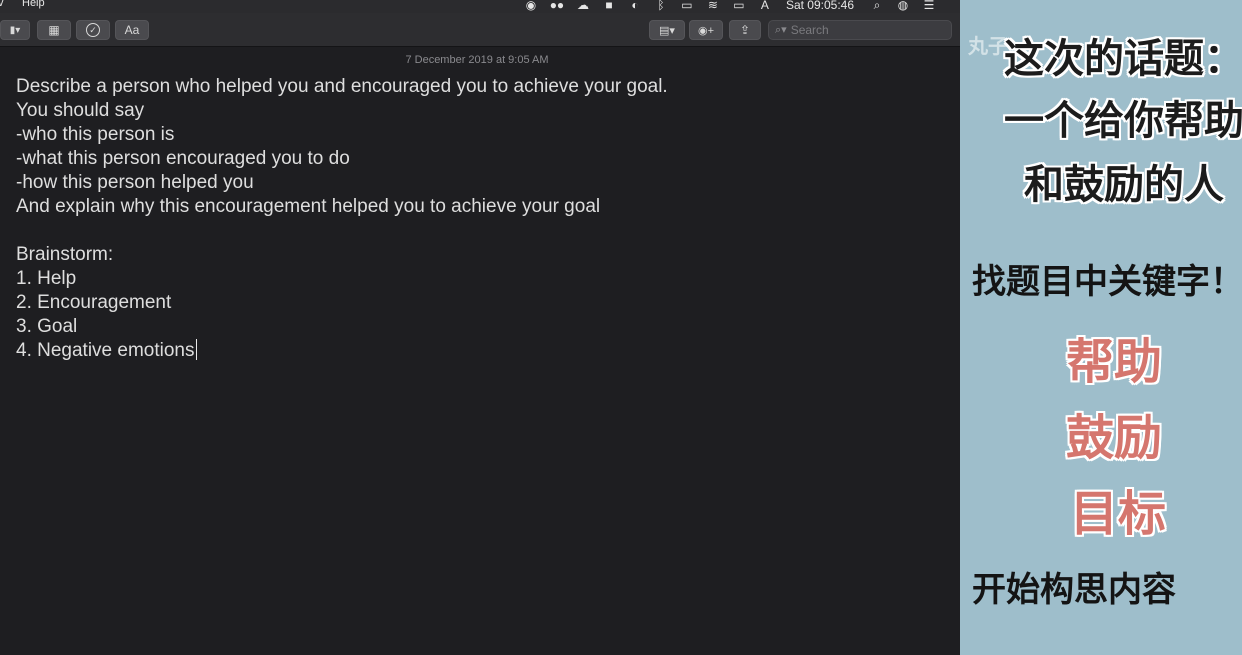  Describe the element at coordinates (739, 6) in the screenshot. I see `battery-icon: ▭` at that location.